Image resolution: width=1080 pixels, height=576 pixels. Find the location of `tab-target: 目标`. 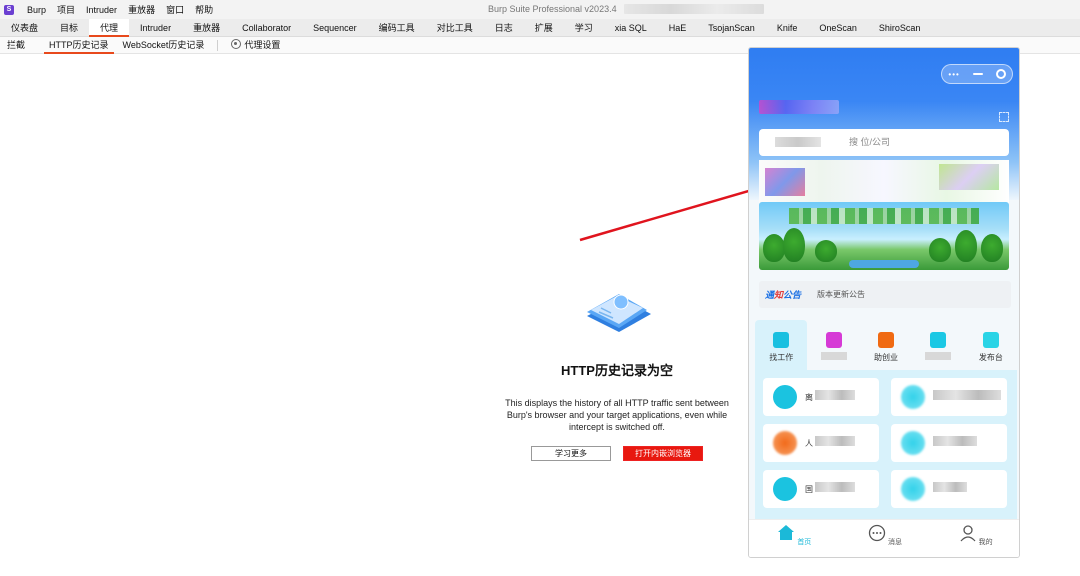

tab-target: 目标 is located at coordinates (69, 28).